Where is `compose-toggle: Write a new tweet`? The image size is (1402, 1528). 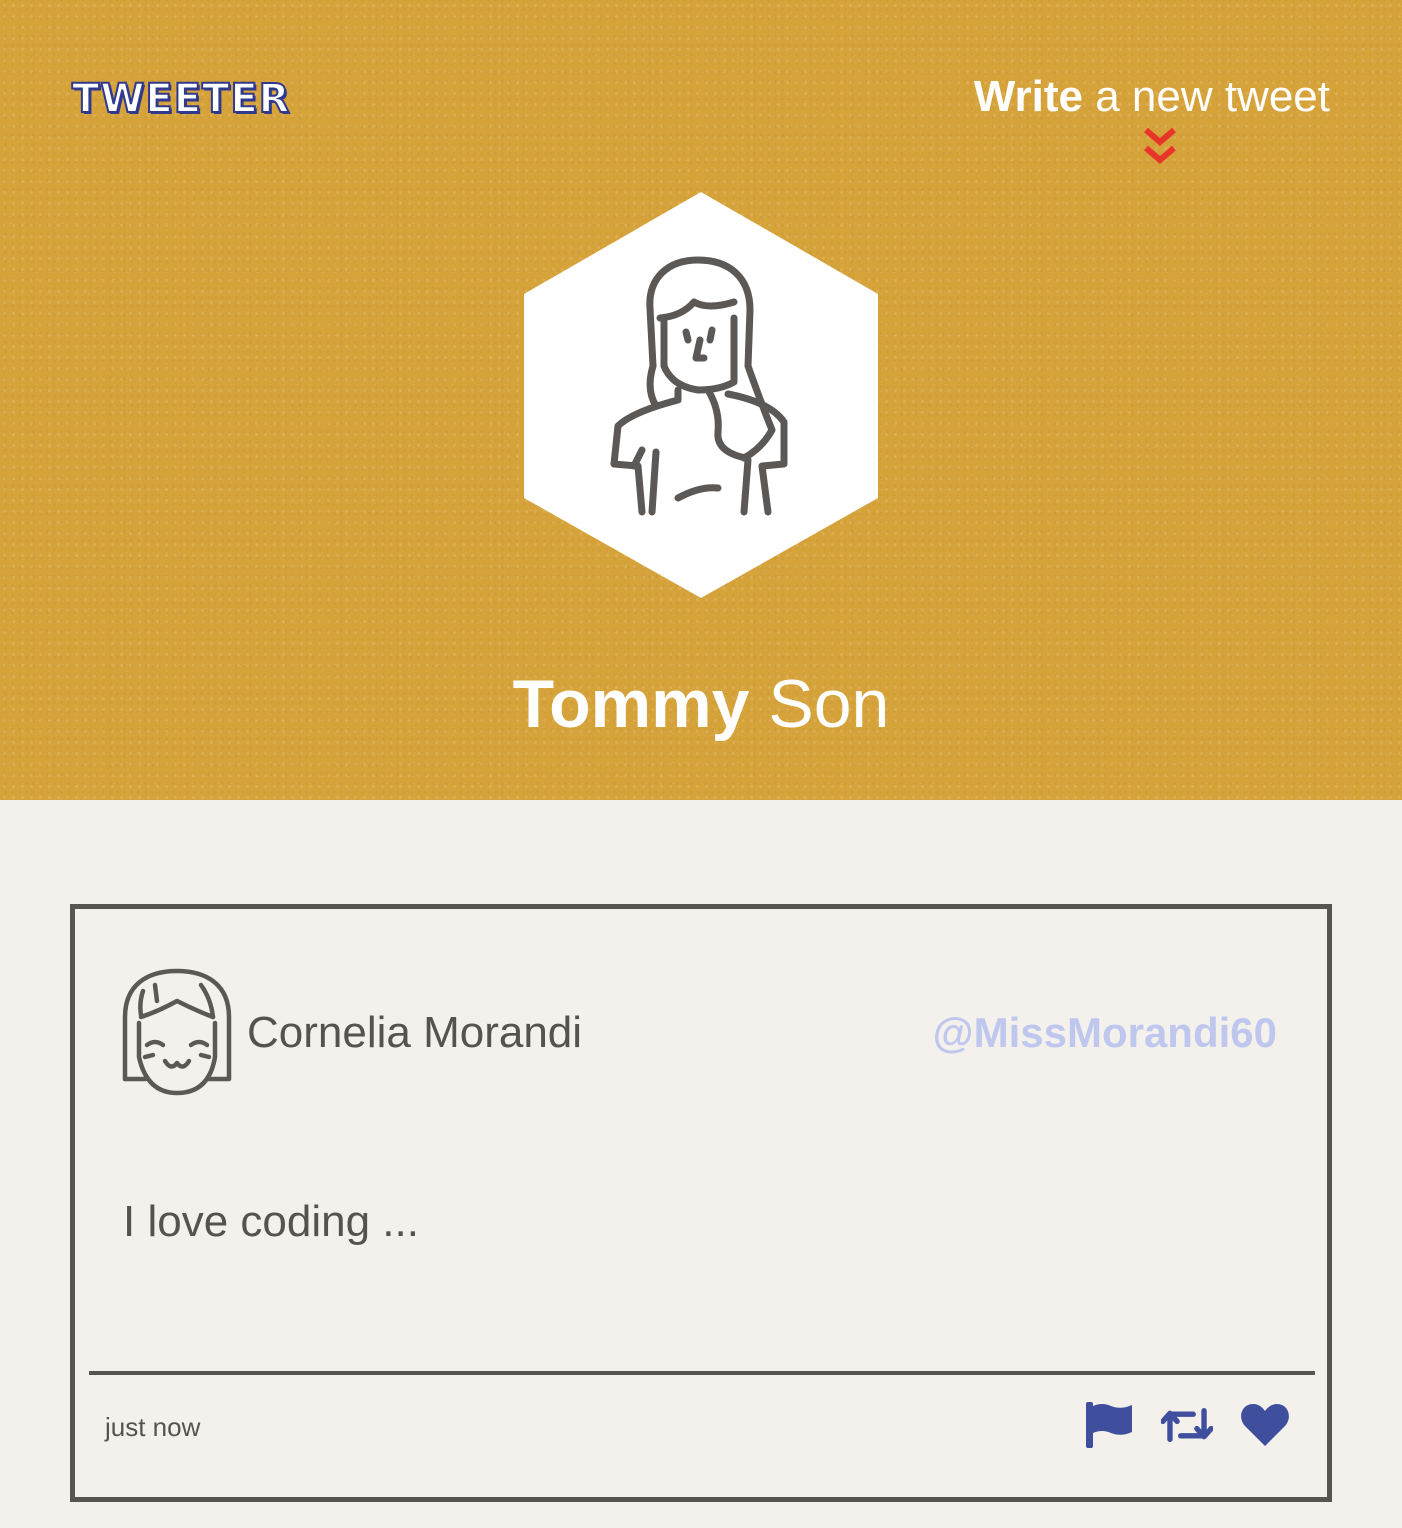 compose-toggle: Write a new tweet is located at coordinates (1152, 97).